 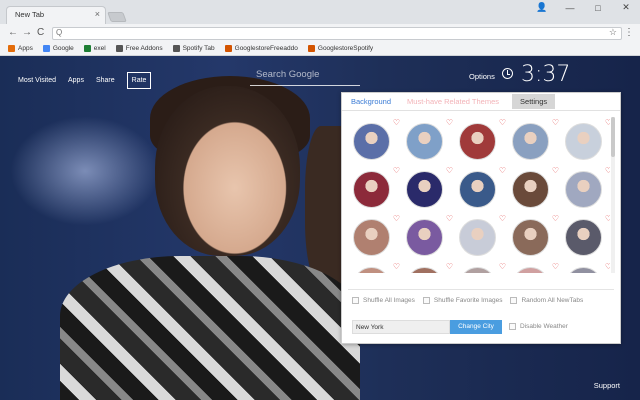 What do you see at coordinates (538, 326) in the screenshot?
I see `disable-weather-option: Disable Weather` at bounding box center [538, 326].